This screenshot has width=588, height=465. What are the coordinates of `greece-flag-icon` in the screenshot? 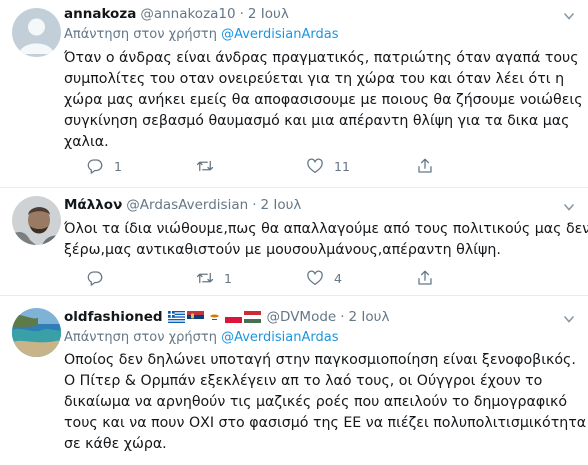 It's located at (176, 317).